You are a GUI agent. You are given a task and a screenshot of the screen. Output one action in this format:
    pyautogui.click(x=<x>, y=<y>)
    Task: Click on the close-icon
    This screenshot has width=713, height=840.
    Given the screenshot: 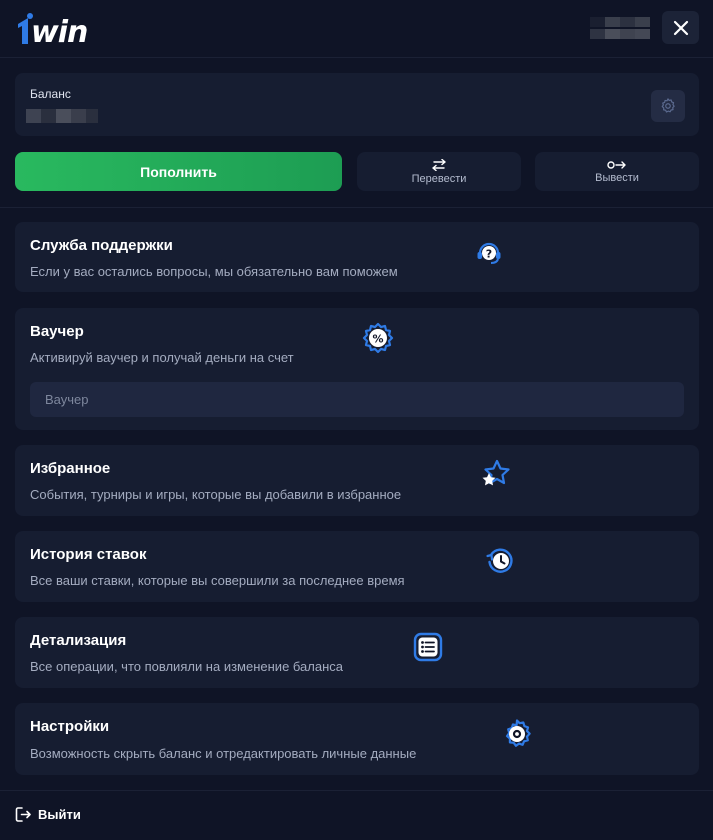 What is the action you would take?
    pyautogui.click(x=680, y=27)
    